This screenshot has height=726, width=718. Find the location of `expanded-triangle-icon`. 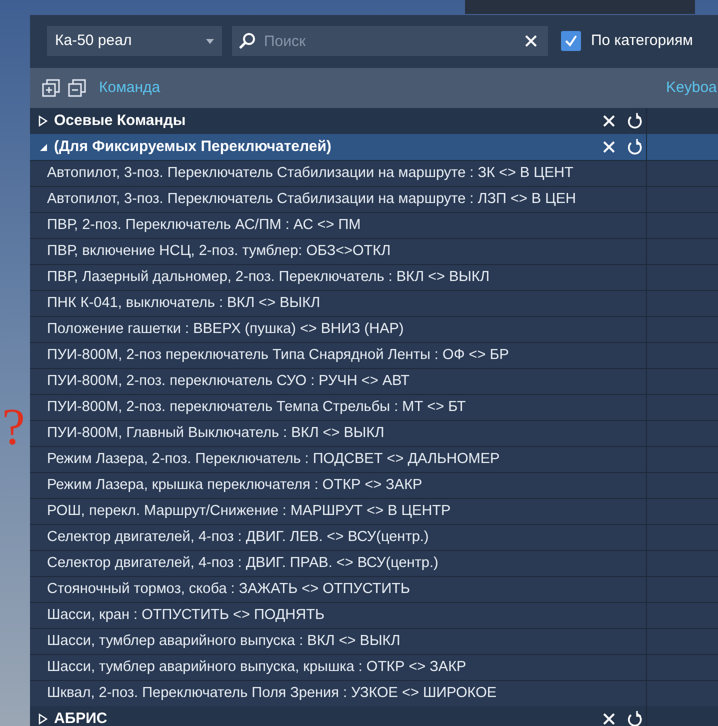

expanded-triangle-icon is located at coordinates (43, 147).